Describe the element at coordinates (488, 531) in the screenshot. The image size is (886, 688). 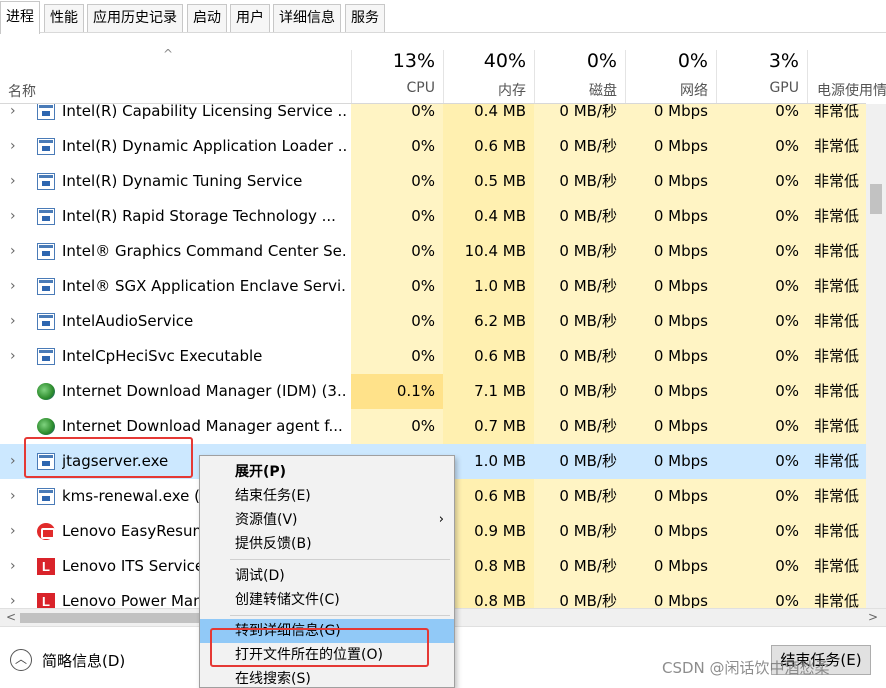
I see `mem-value: 0.9 MB` at that location.